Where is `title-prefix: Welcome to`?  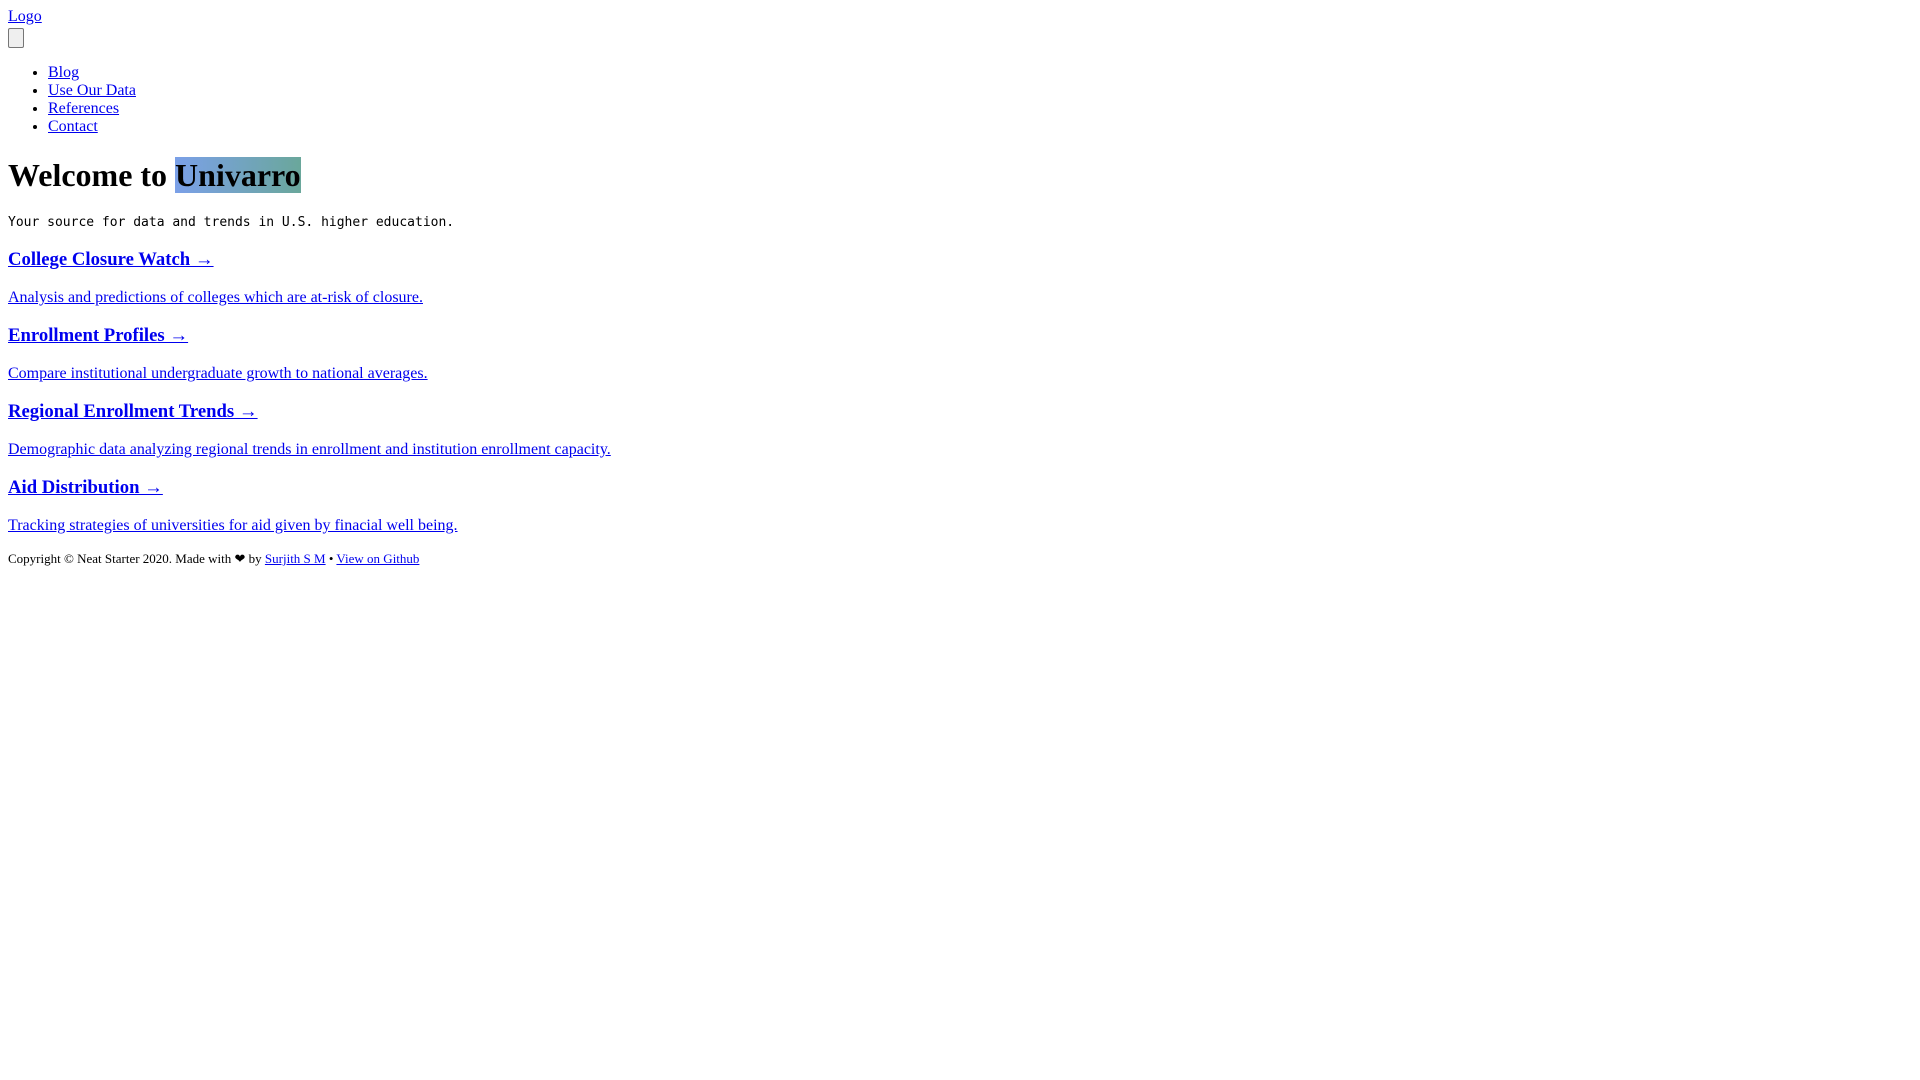 title-prefix: Welcome to is located at coordinates (92, 175).